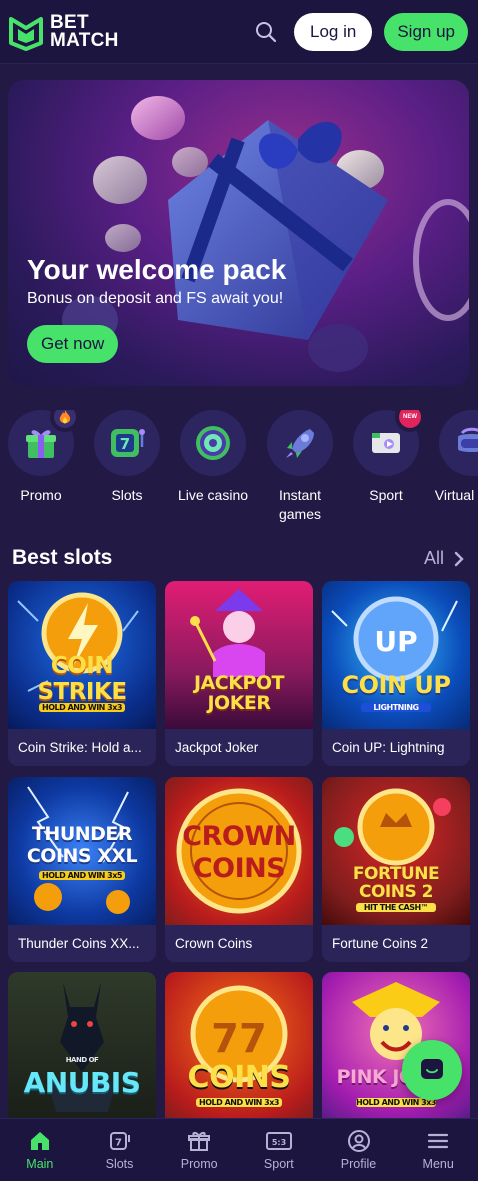 This screenshot has width=478, height=1181. Describe the element at coordinates (386, 495) in the screenshot. I see `category-label: Sport` at that location.